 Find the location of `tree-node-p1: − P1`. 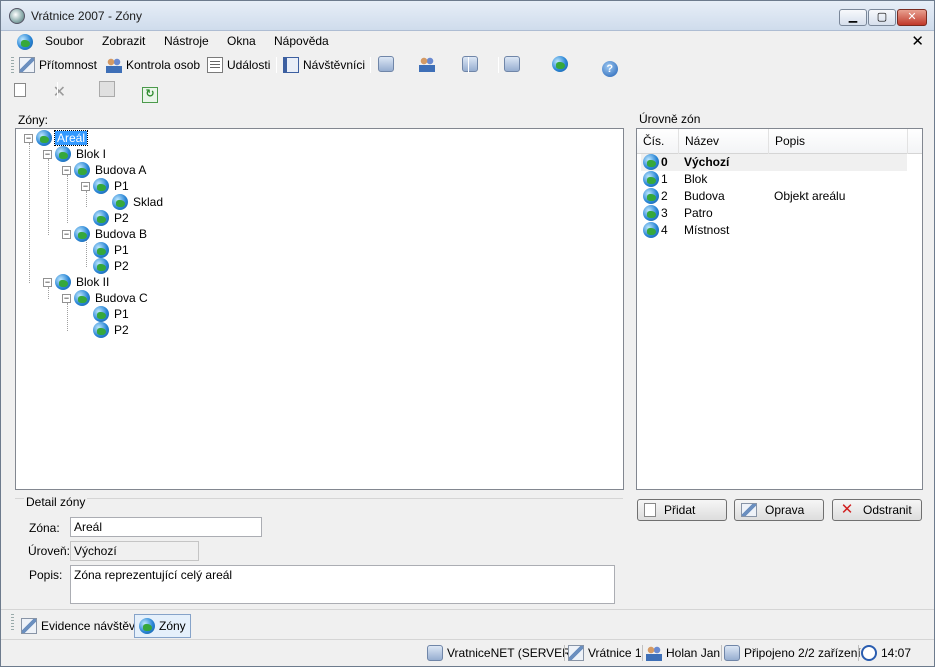

tree-node-p1: − P1 is located at coordinates (106, 186).